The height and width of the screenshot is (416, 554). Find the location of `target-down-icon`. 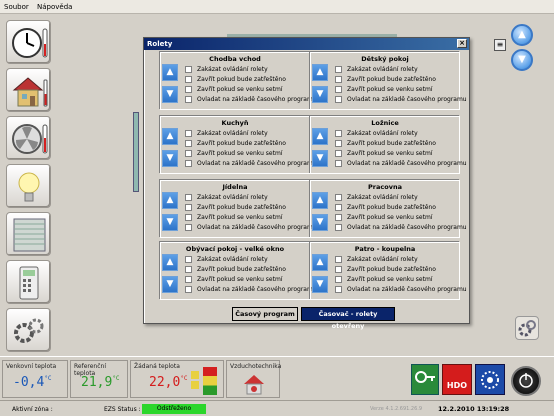

target-down-icon is located at coordinates (195, 385).